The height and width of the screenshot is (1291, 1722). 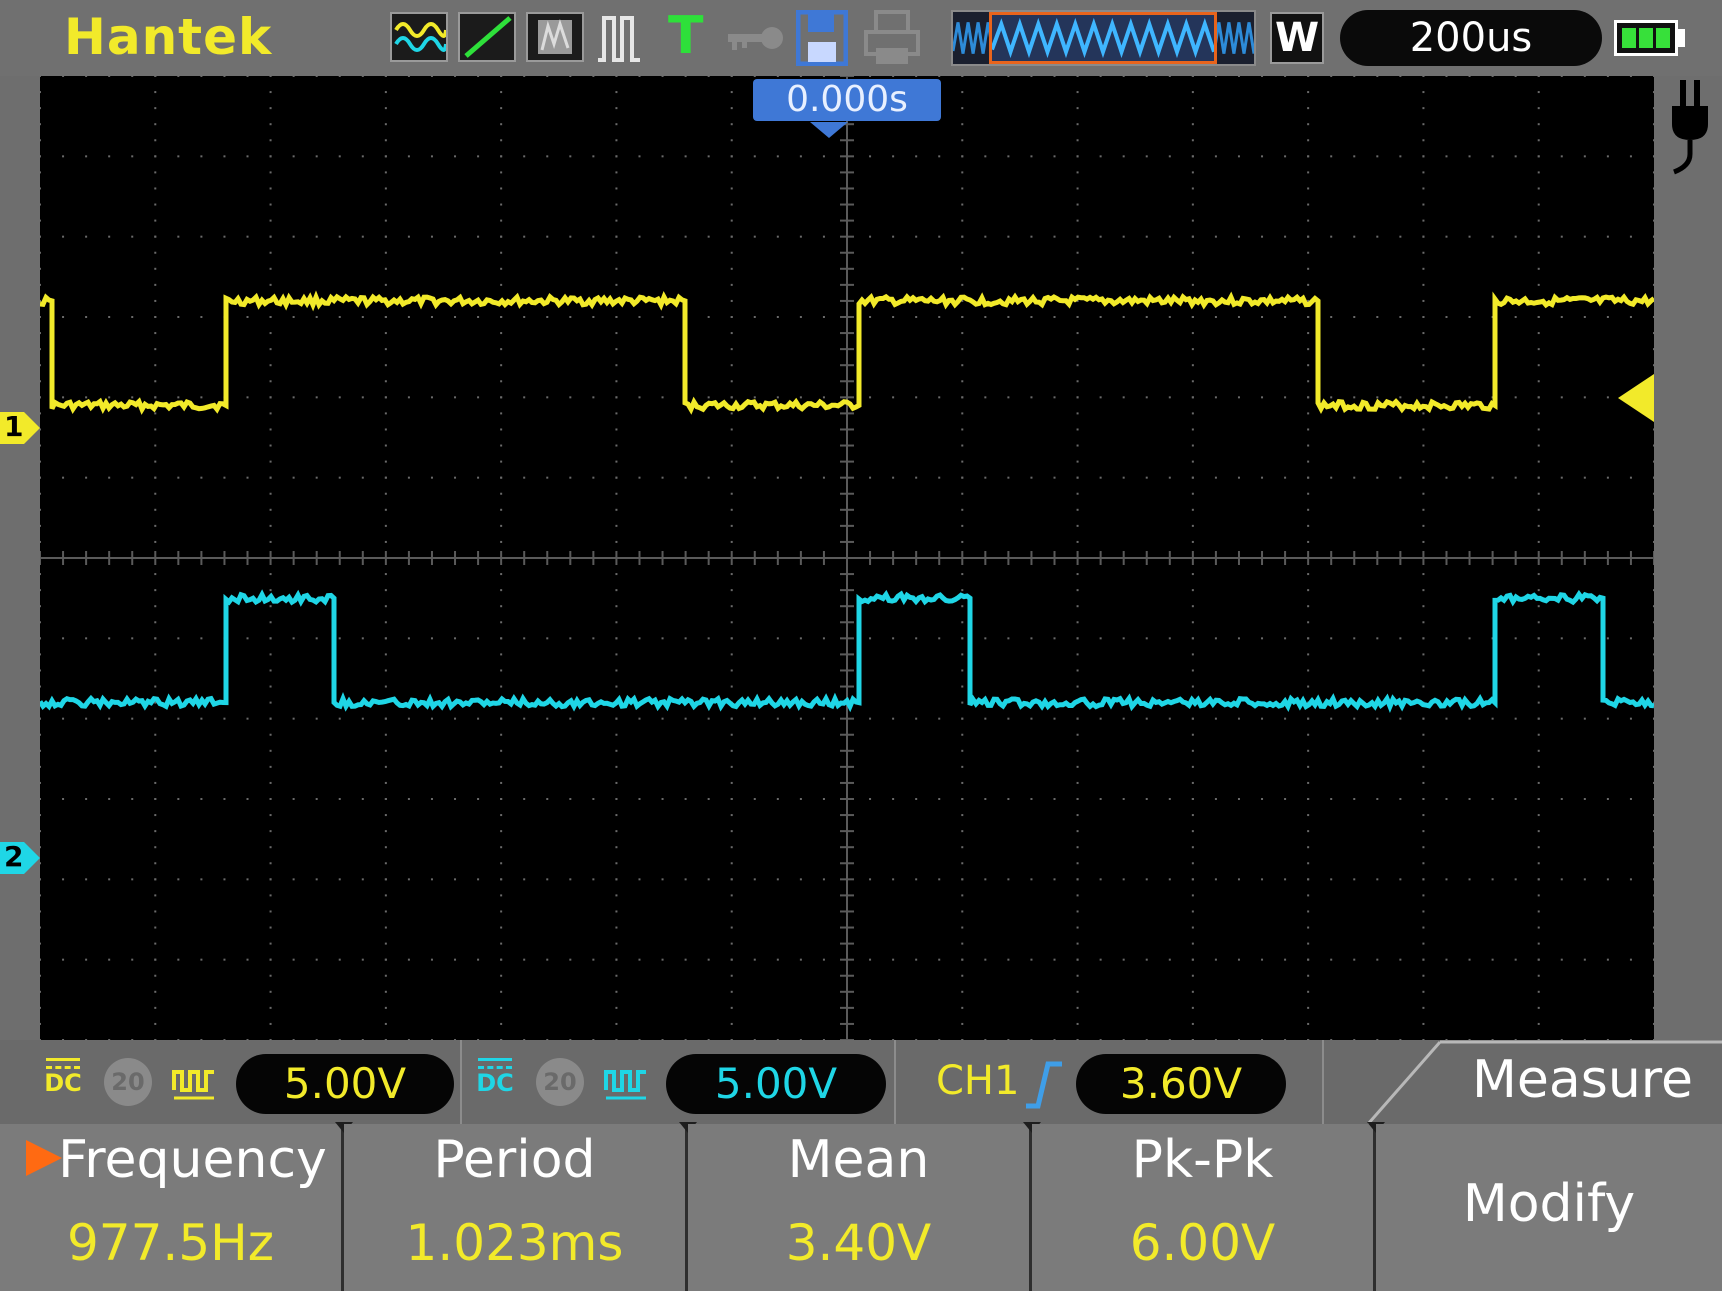 What do you see at coordinates (892, 40) in the screenshot?
I see `print-icon` at bounding box center [892, 40].